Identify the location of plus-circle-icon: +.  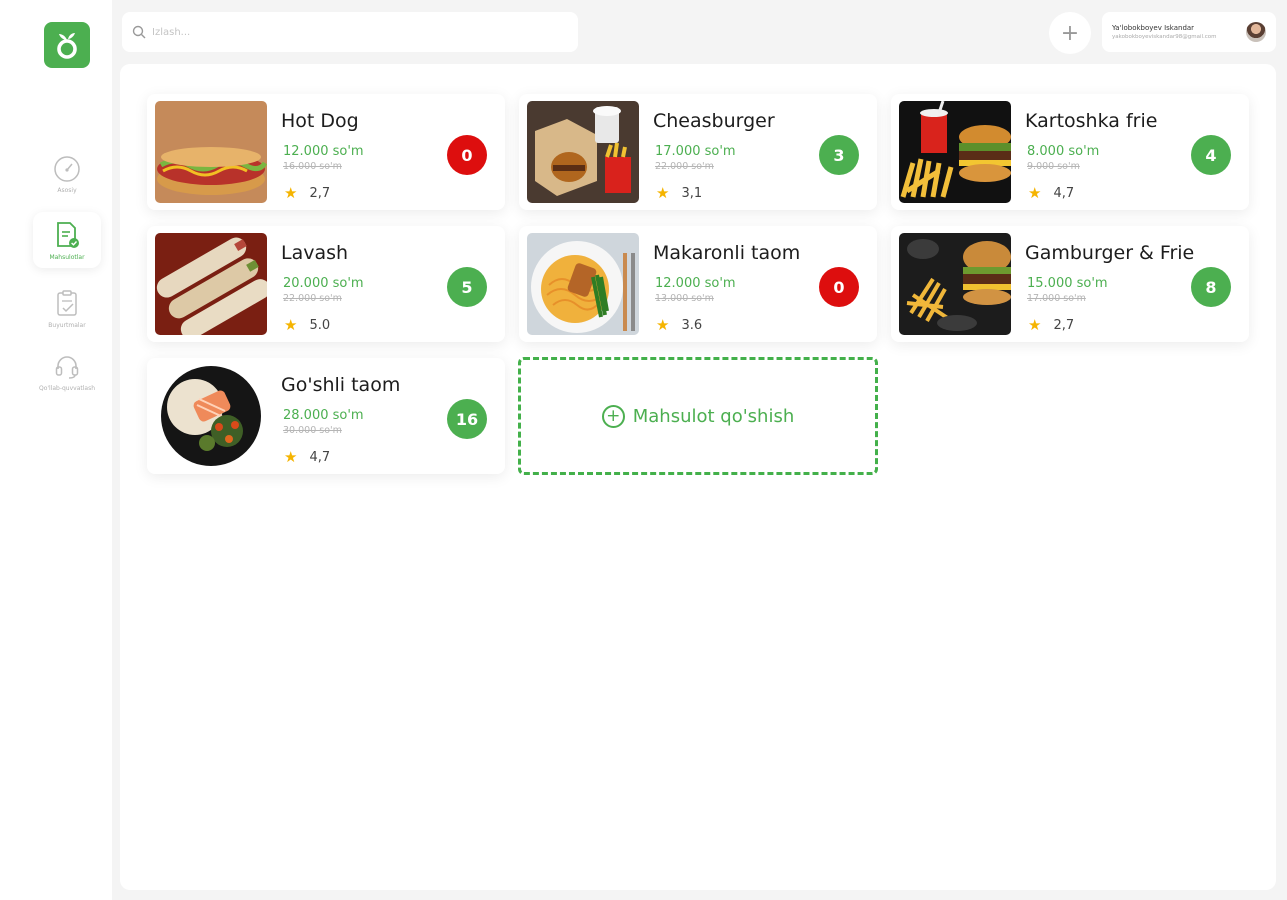
(613, 416).